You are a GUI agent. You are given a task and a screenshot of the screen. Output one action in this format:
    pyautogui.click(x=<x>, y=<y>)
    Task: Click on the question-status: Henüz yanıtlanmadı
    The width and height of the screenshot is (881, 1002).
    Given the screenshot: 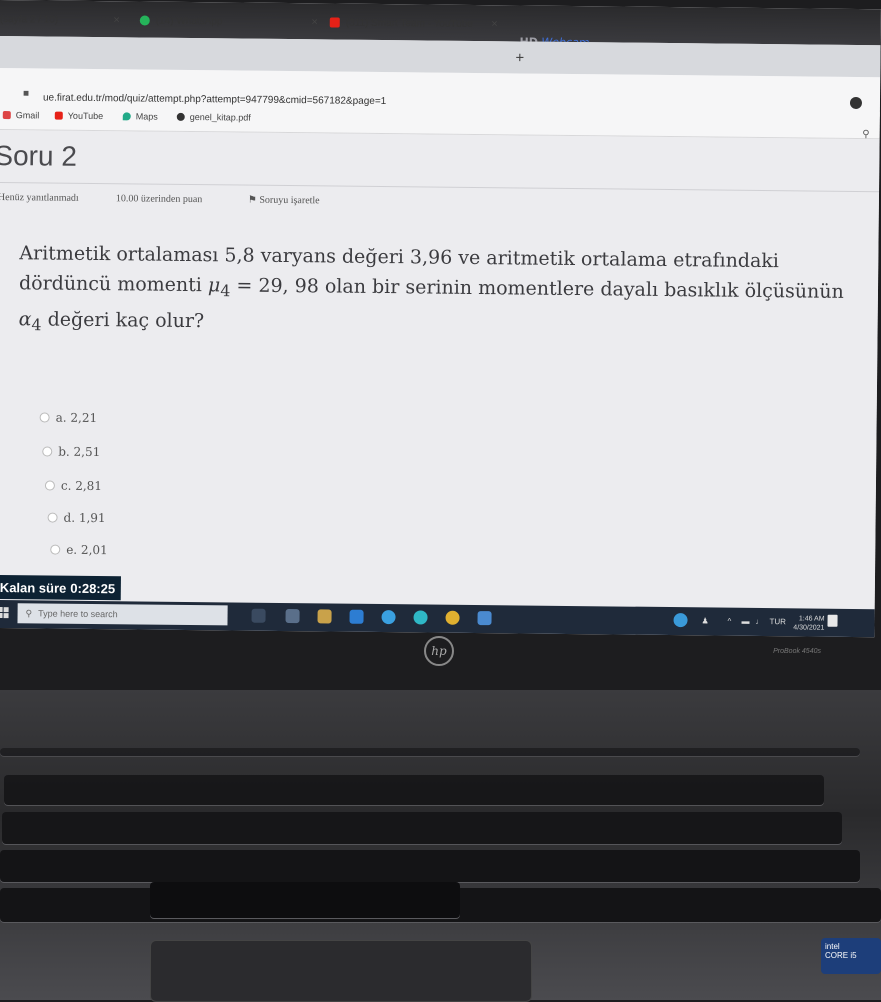 What is the action you would take?
    pyautogui.click(x=39, y=197)
    